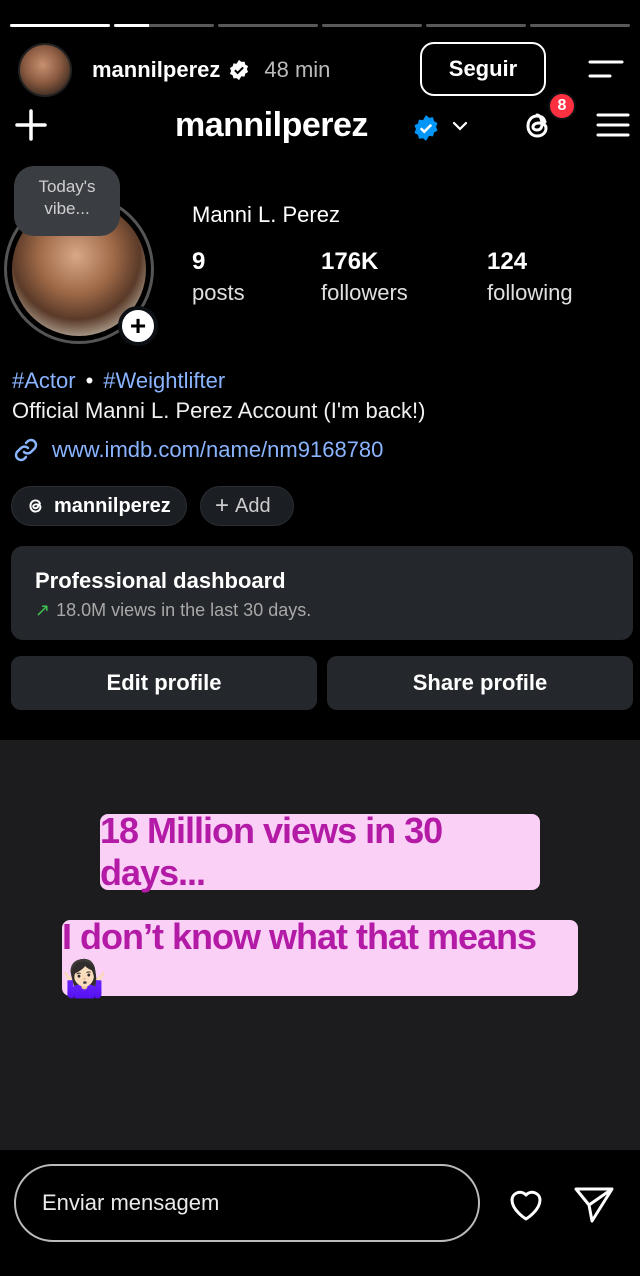  I want to click on add-story-button: +, so click(138, 326).